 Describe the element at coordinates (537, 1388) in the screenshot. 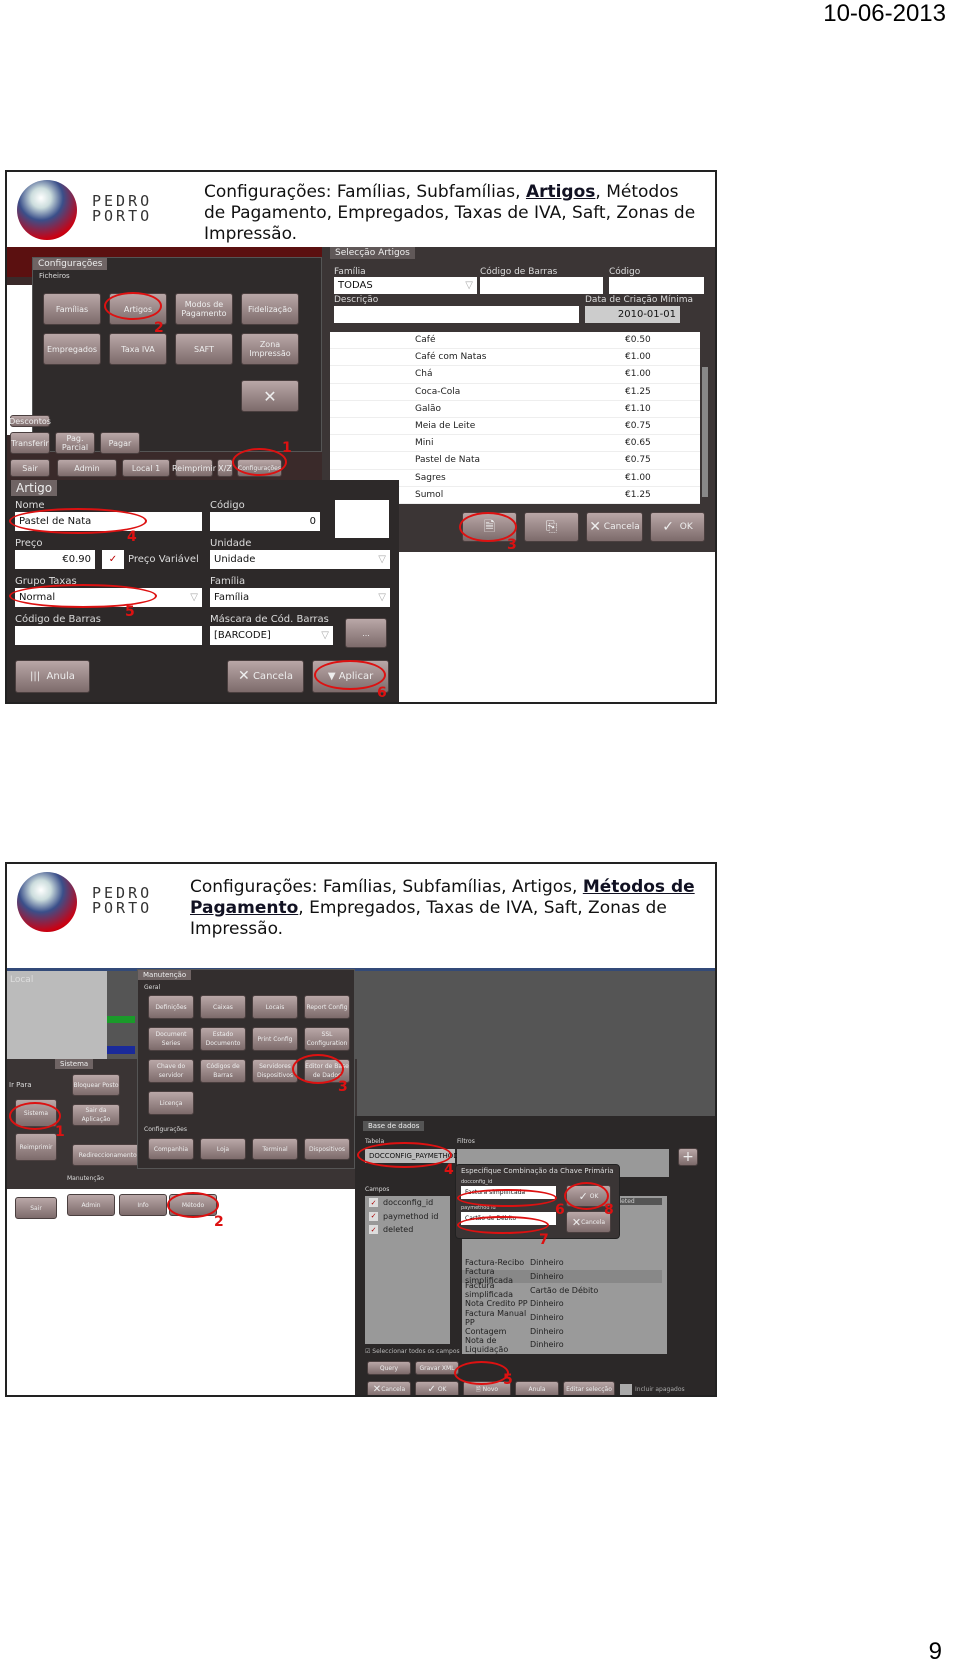

I see `anula-button: Anula` at that location.